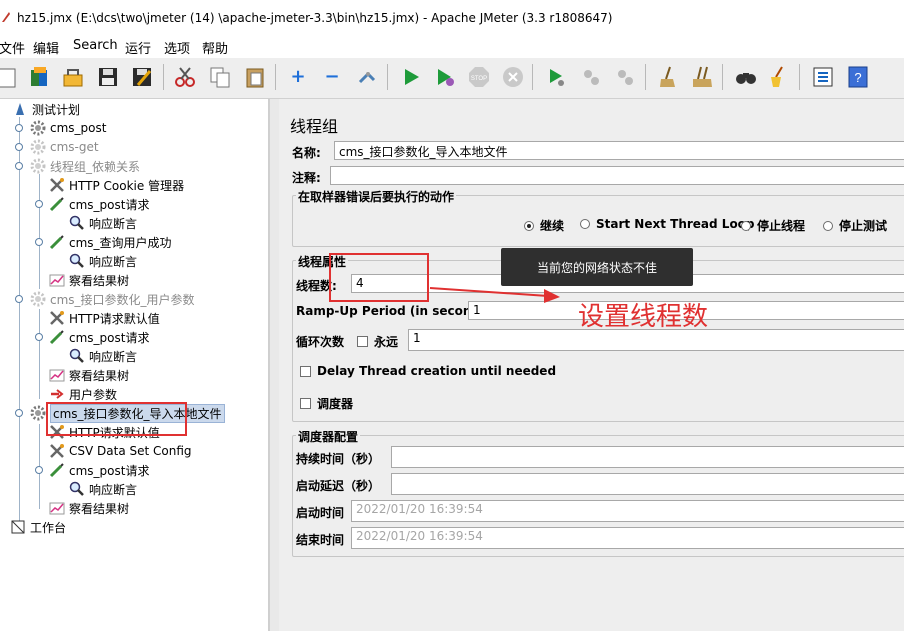 The height and width of the screenshot is (631, 904). What do you see at coordinates (647, 484) in the screenshot?
I see `startup-delay-field` at bounding box center [647, 484].